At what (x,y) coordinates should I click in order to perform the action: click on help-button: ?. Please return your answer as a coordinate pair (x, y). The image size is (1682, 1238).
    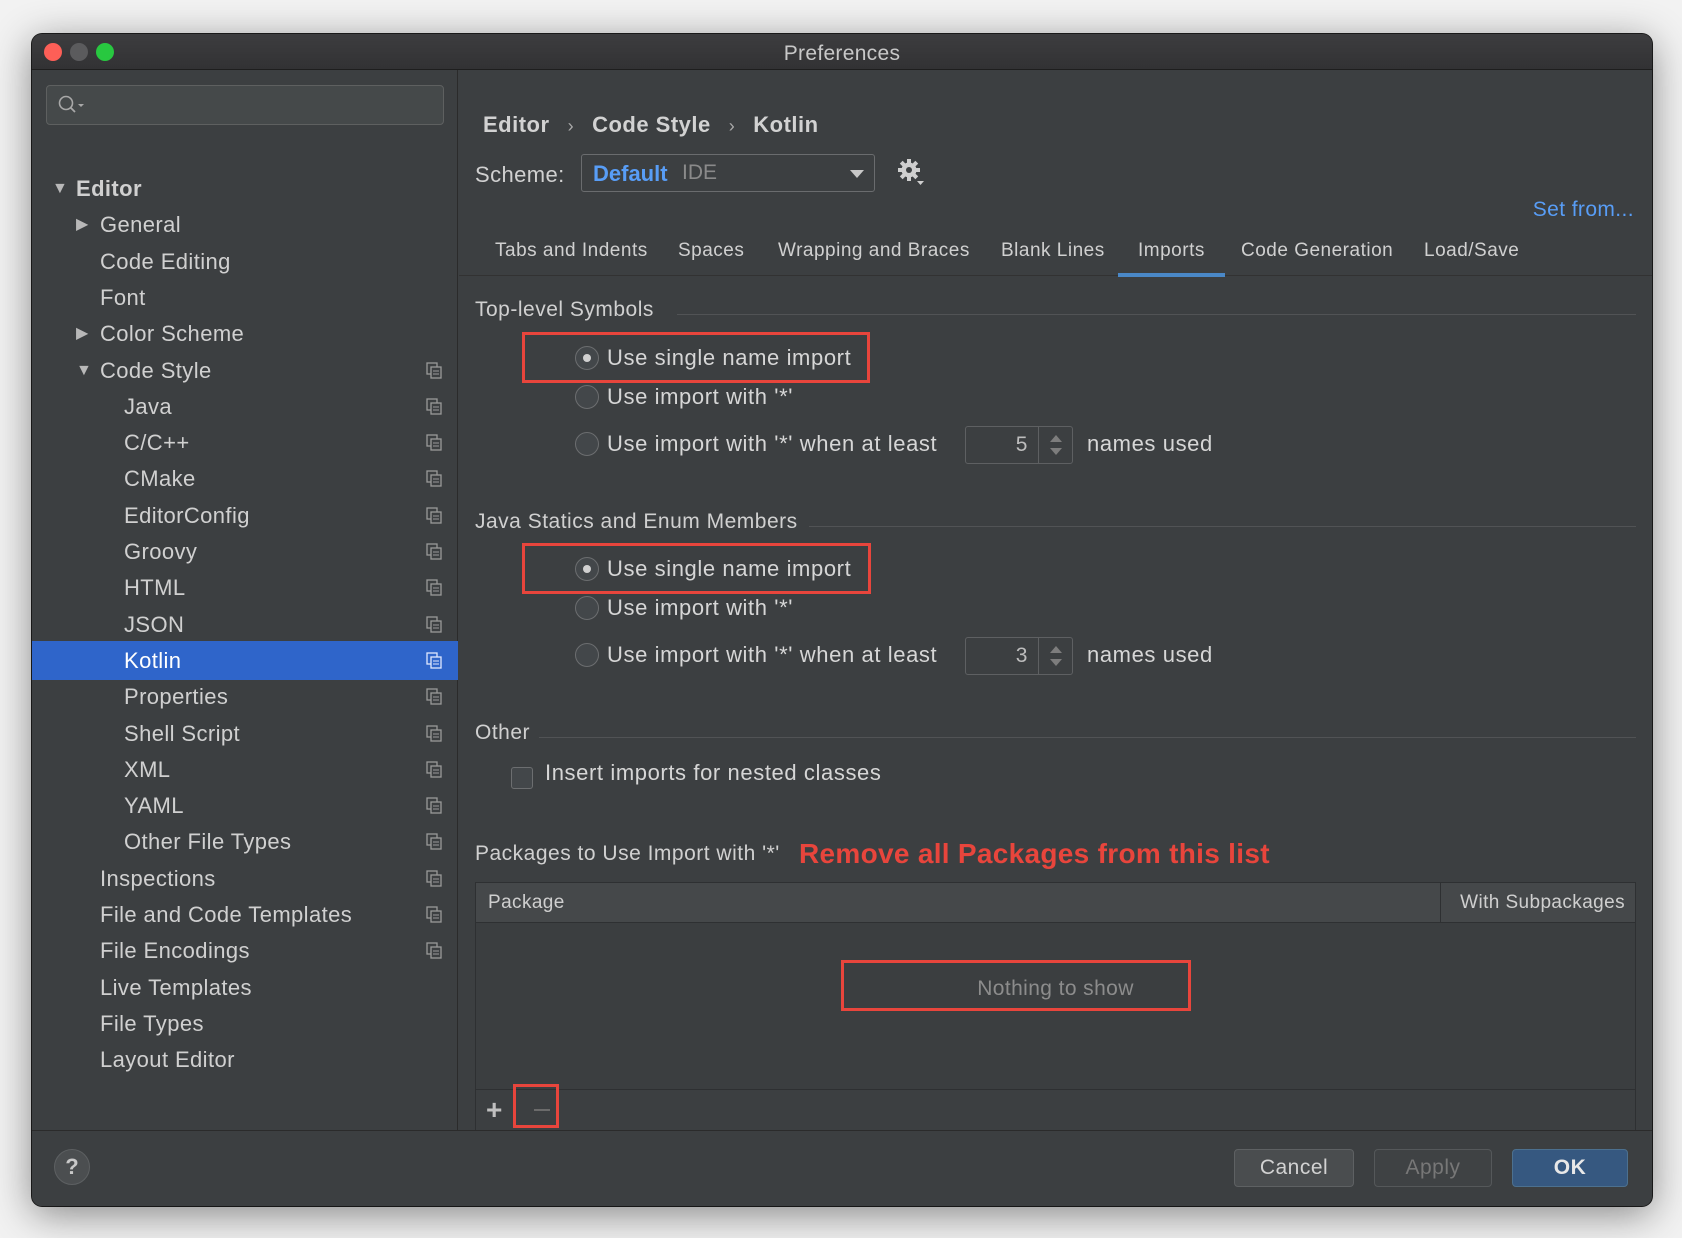
    Looking at the image, I should click on (72, 1167).